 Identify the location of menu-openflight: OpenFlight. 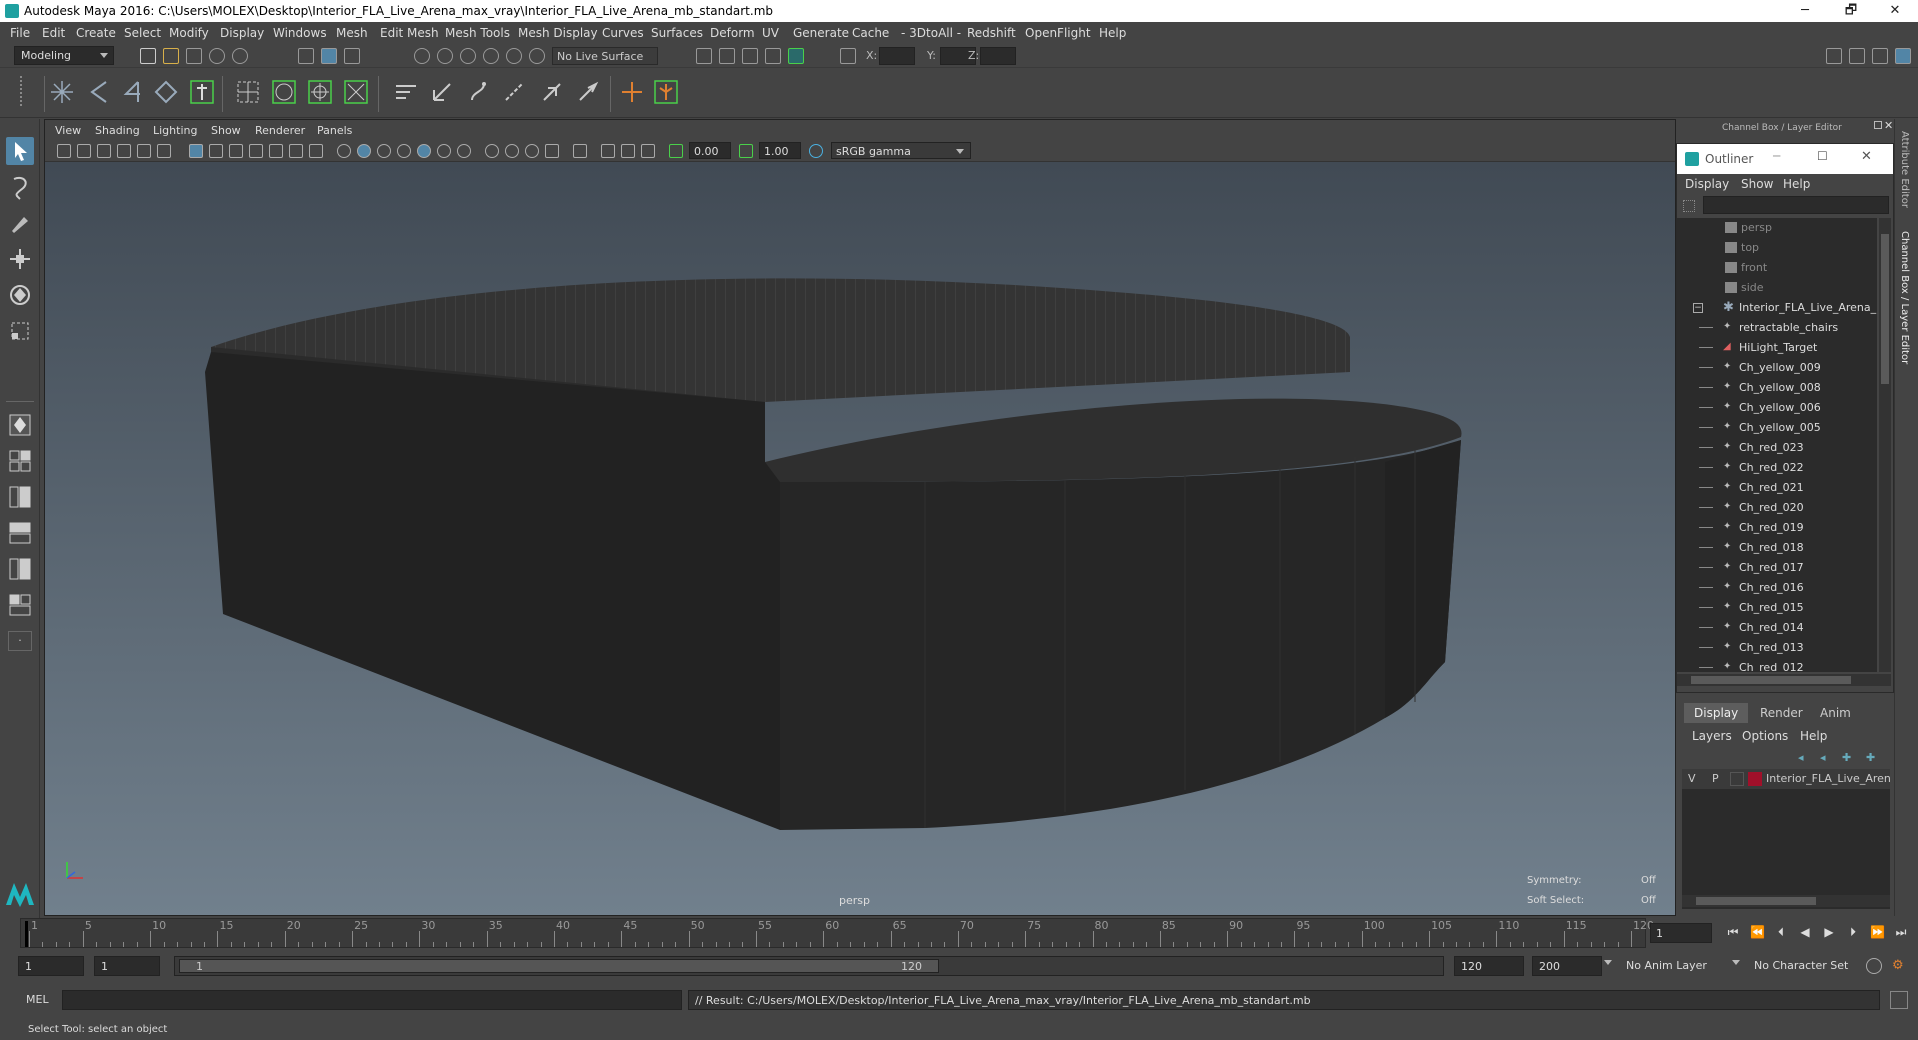
(1058, 33).